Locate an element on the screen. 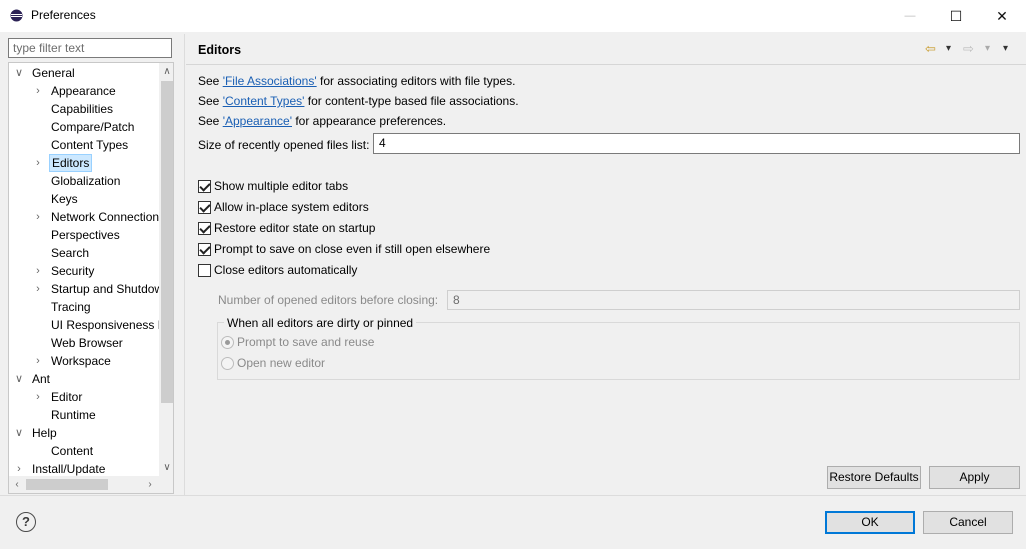 The width and height of the screenshot is (1026, 549). tree-item: Globalization is located at coordinates (84, 181).